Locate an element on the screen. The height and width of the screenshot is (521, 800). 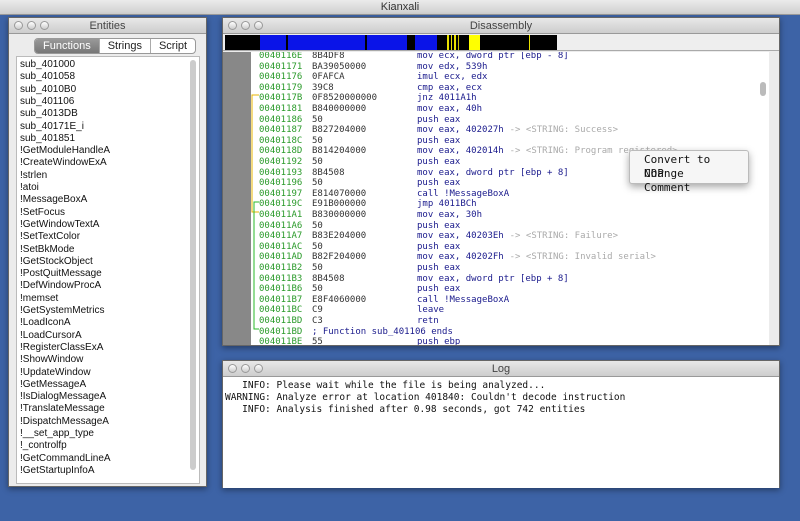
window-title: Log is located at coordinates (501, 369).